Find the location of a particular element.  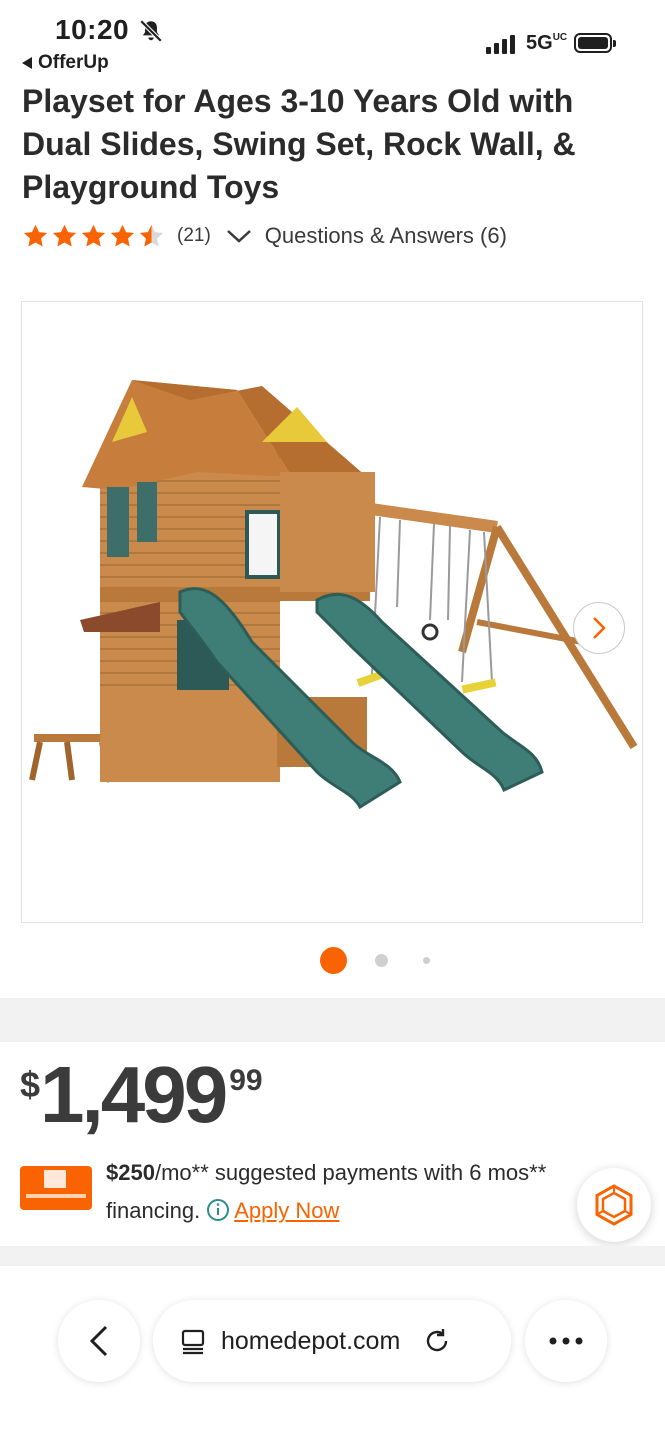

site-settings-icon is located at coordinates (193, 1341).